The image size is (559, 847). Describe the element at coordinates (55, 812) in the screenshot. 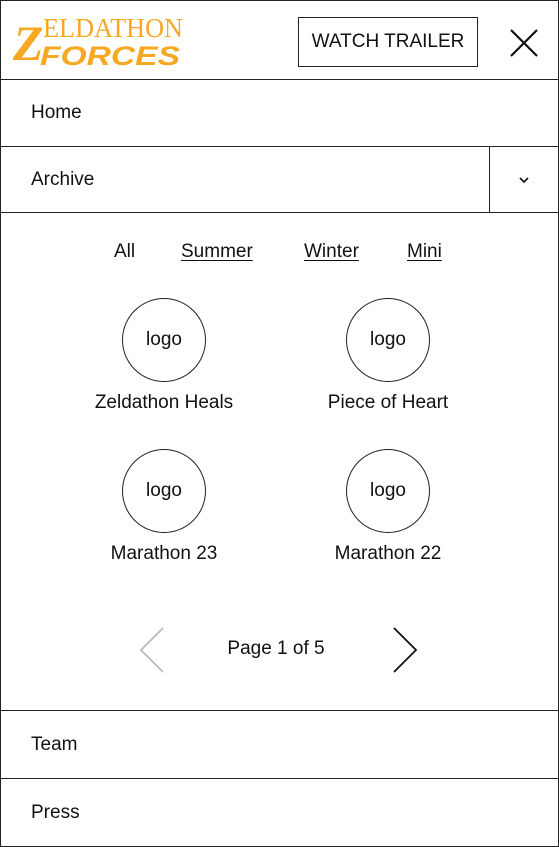

I see `nav-item-press-label: Press` at that location.